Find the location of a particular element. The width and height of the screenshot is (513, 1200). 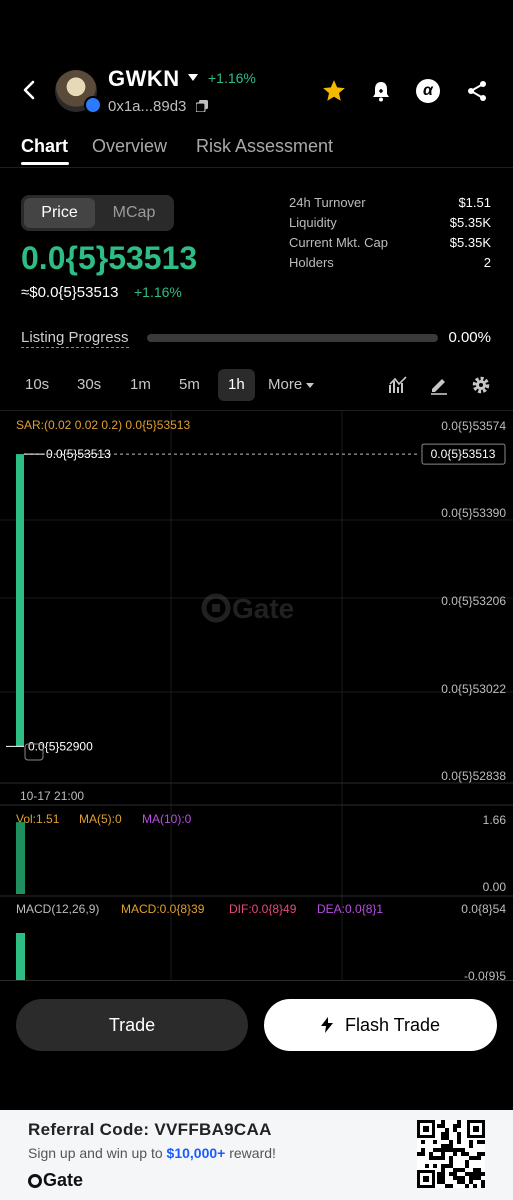

lightning-bolt-icon is located at coordinates (326, 1025).